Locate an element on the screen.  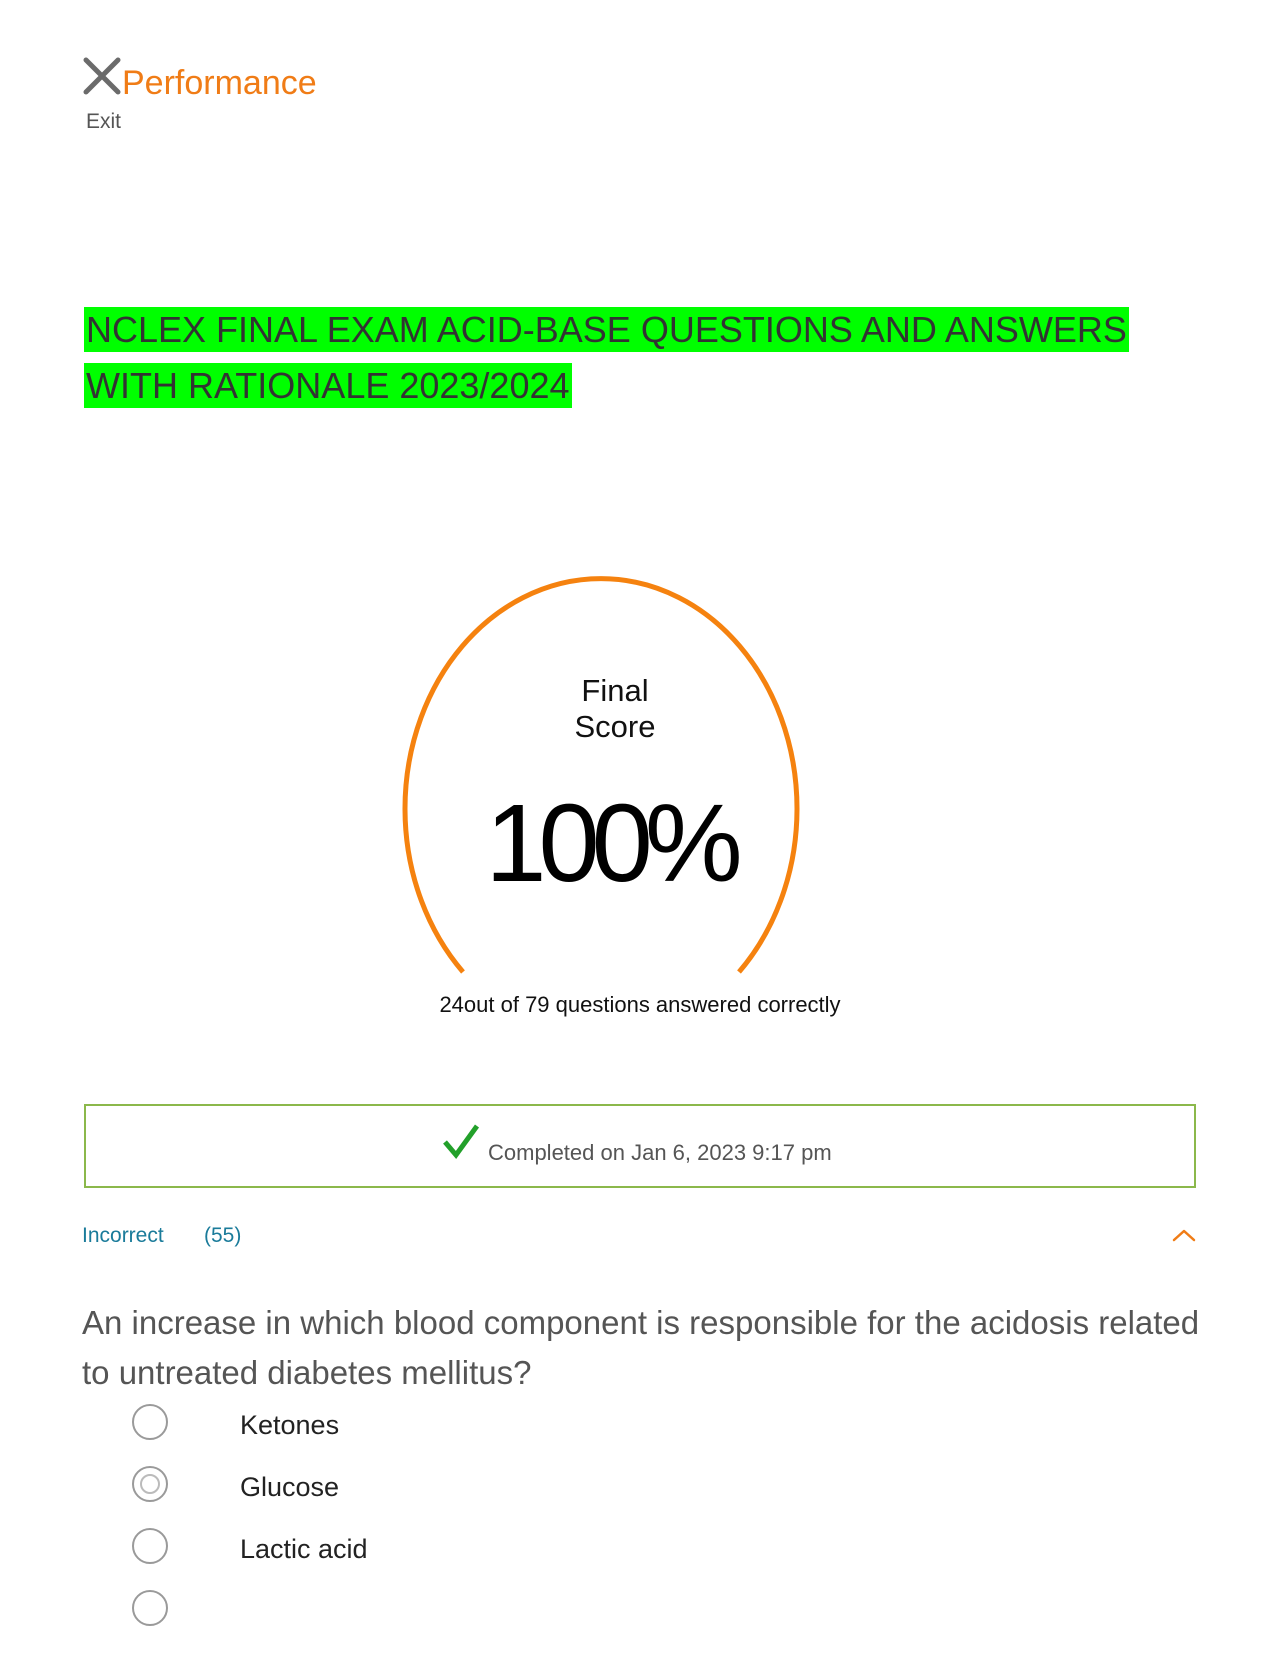
option-label: Ketones is located at coordinates (290, 1425).